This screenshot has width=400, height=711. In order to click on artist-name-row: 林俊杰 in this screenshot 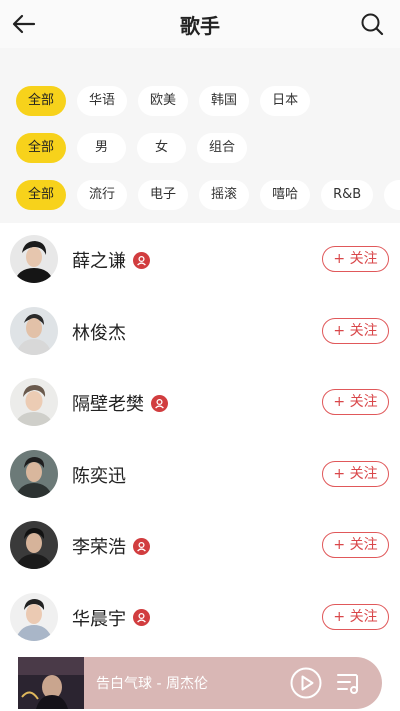, I will do `click(99, 332)`.